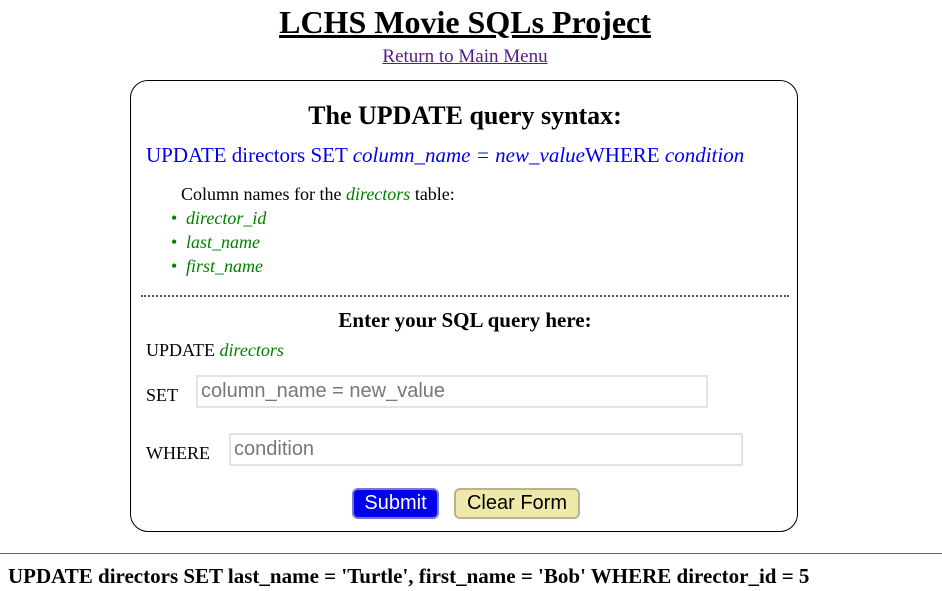 The width and height of the screenshot is (942, 591). What do you see at coordinates (486, 449) in the screenshot?
I see `where-input` at bounding box center [486, 449].